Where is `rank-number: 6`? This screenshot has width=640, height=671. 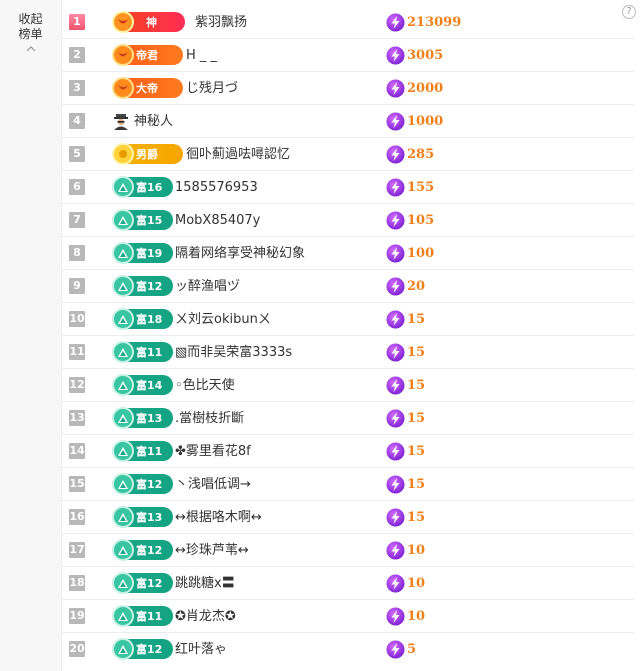
rank-number: 6 is located at coordinates (77, 187).